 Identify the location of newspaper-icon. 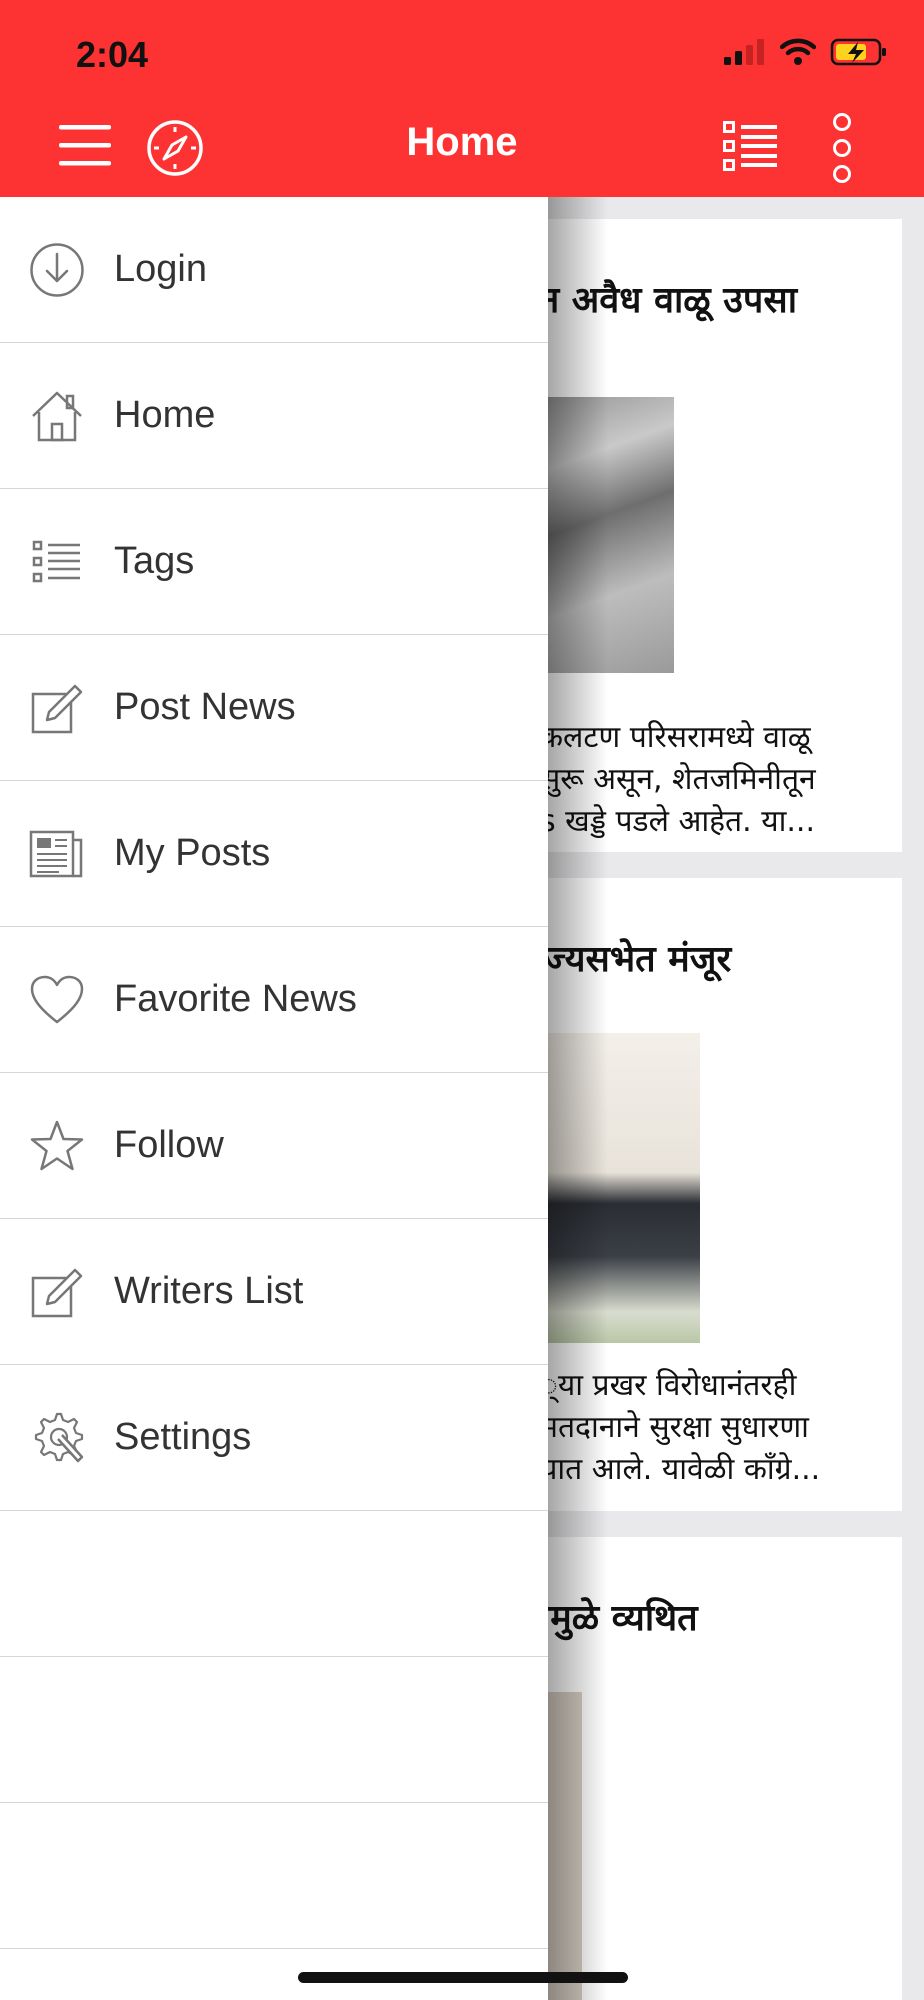
(57, 854).